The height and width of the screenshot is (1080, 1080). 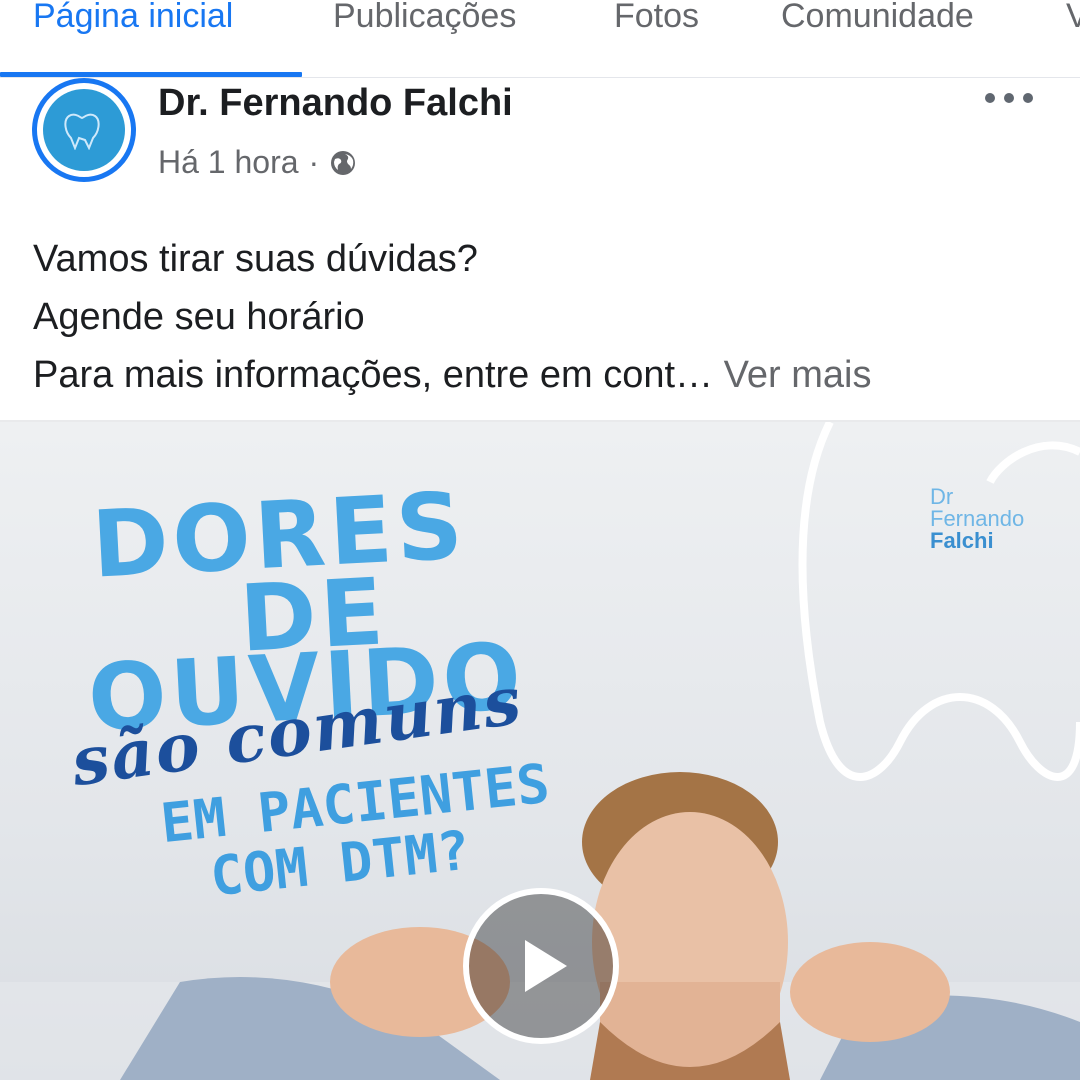 What do you see at coordinates (343, 162) in the screenshot?
I see `globe-icon` at bounding box center [343, 162].